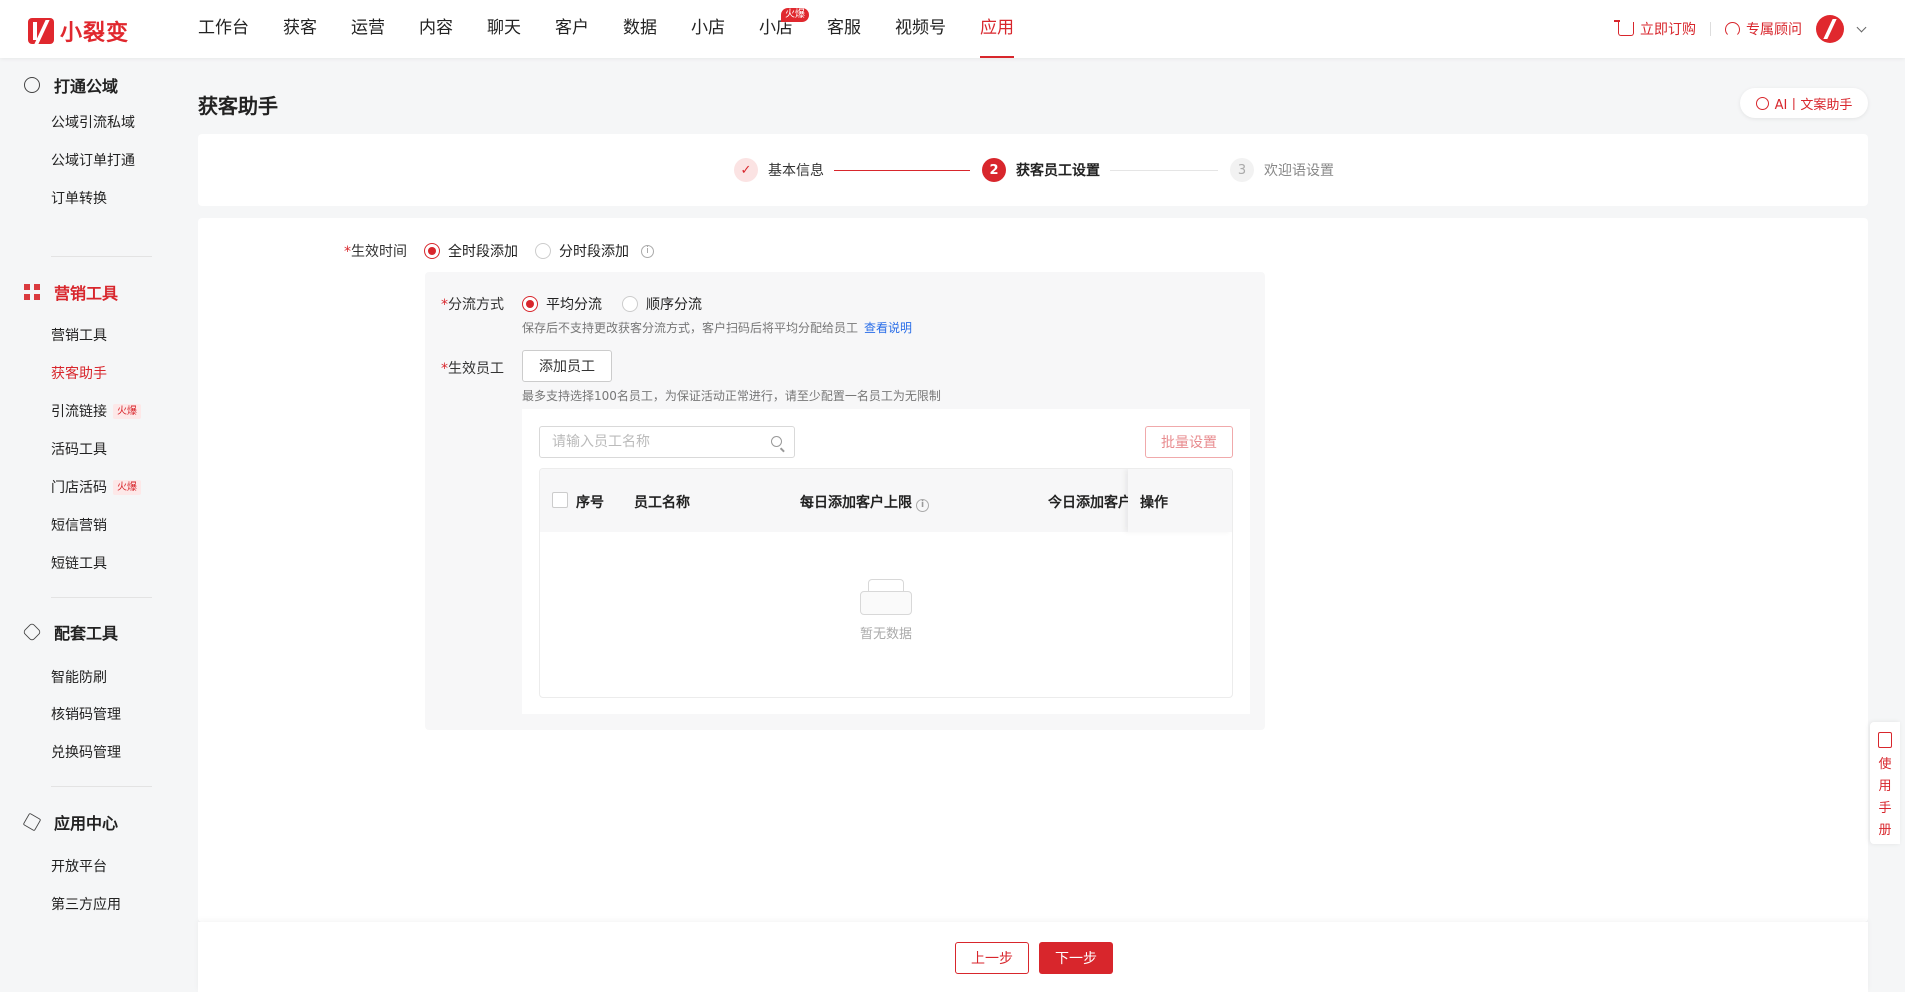 This screenshot has width=1905, height=992. I want to click on chevron-down-icon, so click(1861, 27).